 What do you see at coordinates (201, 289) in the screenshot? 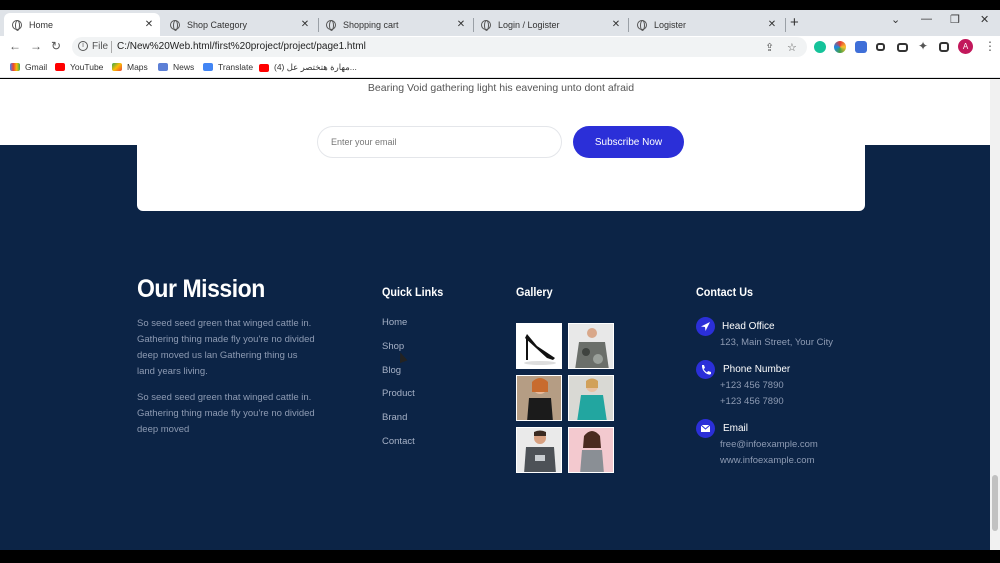
I see `mission-title: Our Mission` at bounding box center [201, 289].